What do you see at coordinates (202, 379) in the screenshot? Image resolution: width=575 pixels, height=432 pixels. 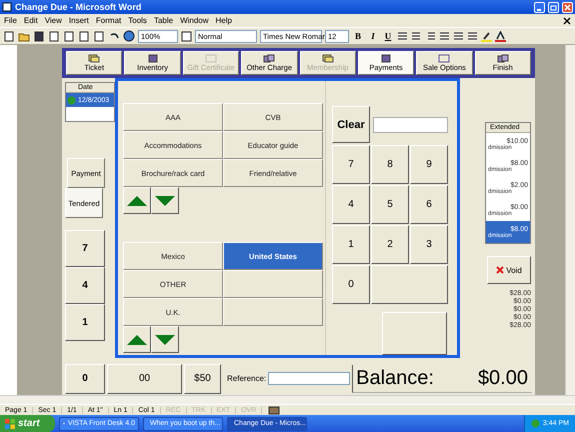 I see `keypad-key: $50` at bounding box center [202, 379].